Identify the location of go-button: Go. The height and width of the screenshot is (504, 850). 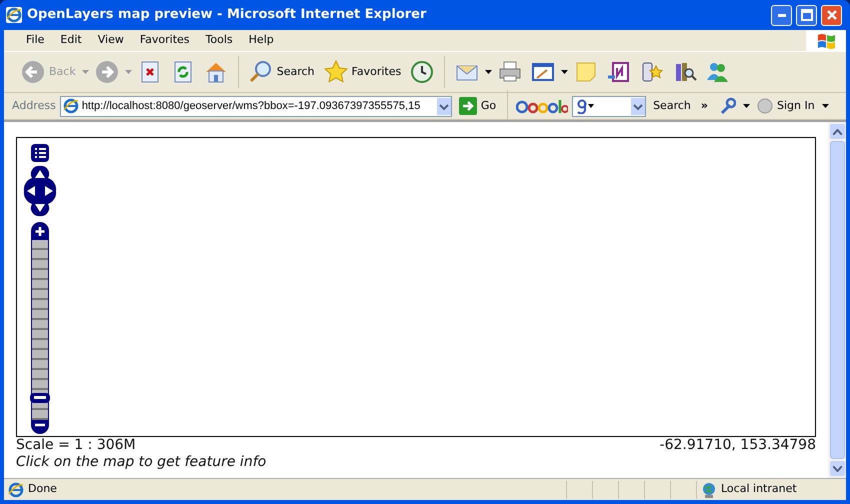
(478, 106).